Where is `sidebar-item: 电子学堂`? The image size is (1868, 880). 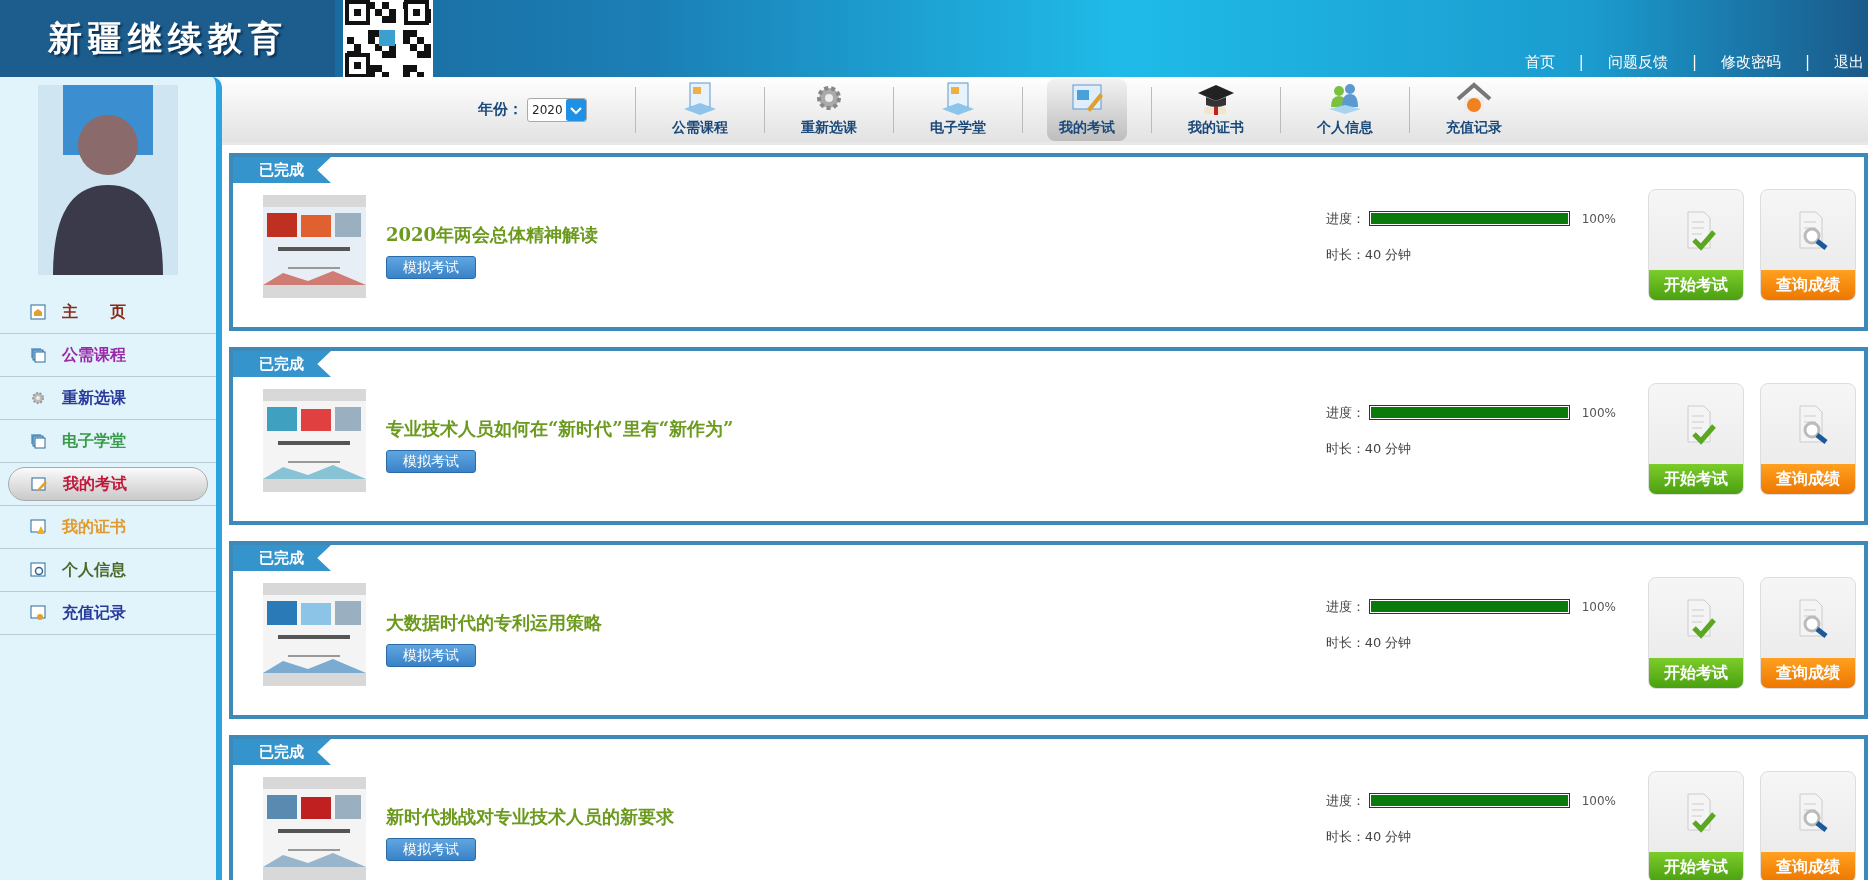
sidebar-item: 电子学堂 is located at coordinates (108, 441).